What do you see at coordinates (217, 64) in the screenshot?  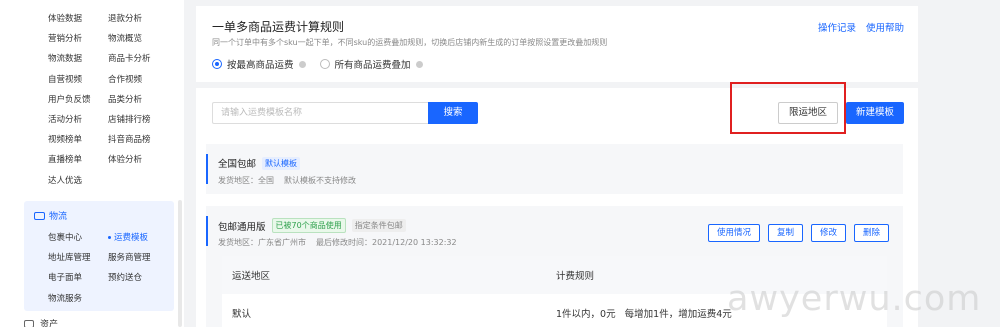 I see `radio-checked-icon` at bounding box center [217, 64].